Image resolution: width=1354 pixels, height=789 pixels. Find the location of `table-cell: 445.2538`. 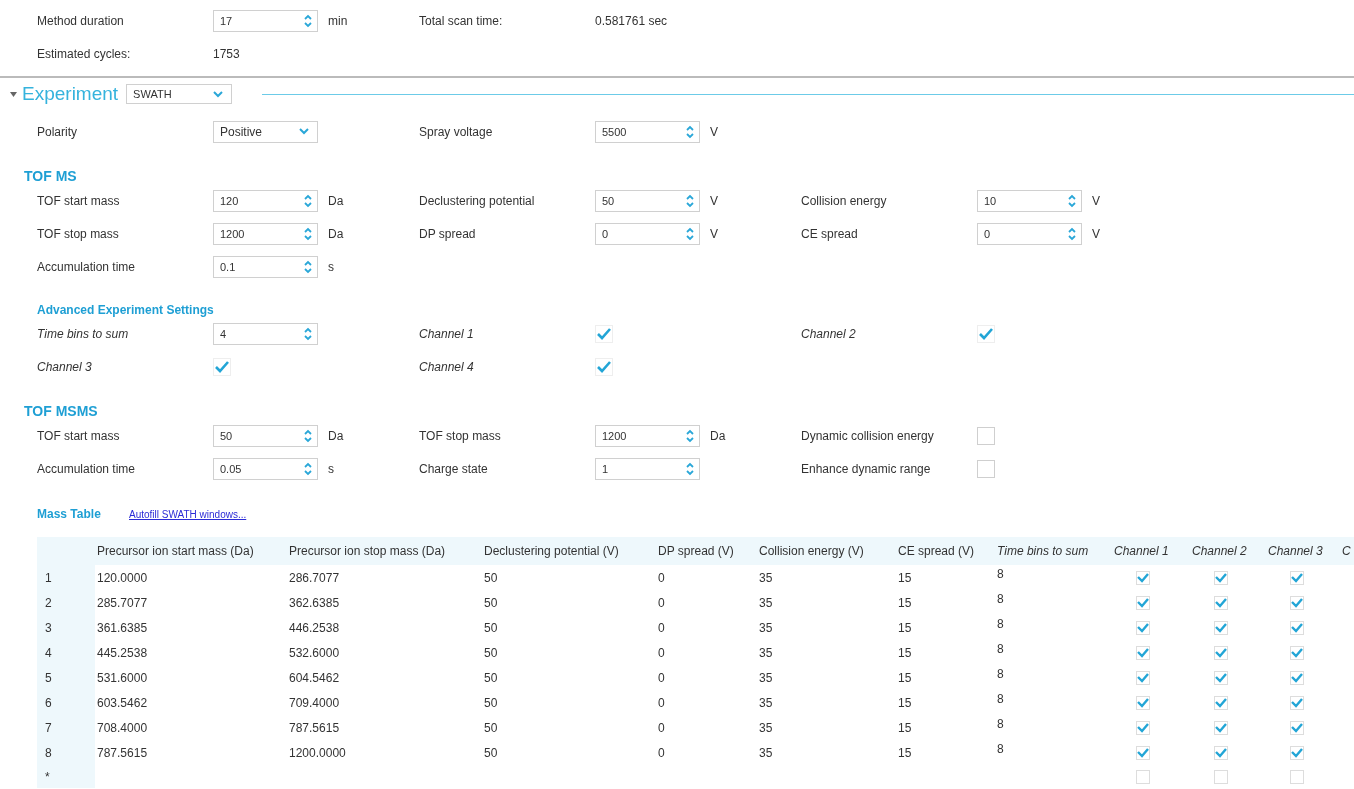

table-cell: 445.2538 is located at coordinates (191, 652).